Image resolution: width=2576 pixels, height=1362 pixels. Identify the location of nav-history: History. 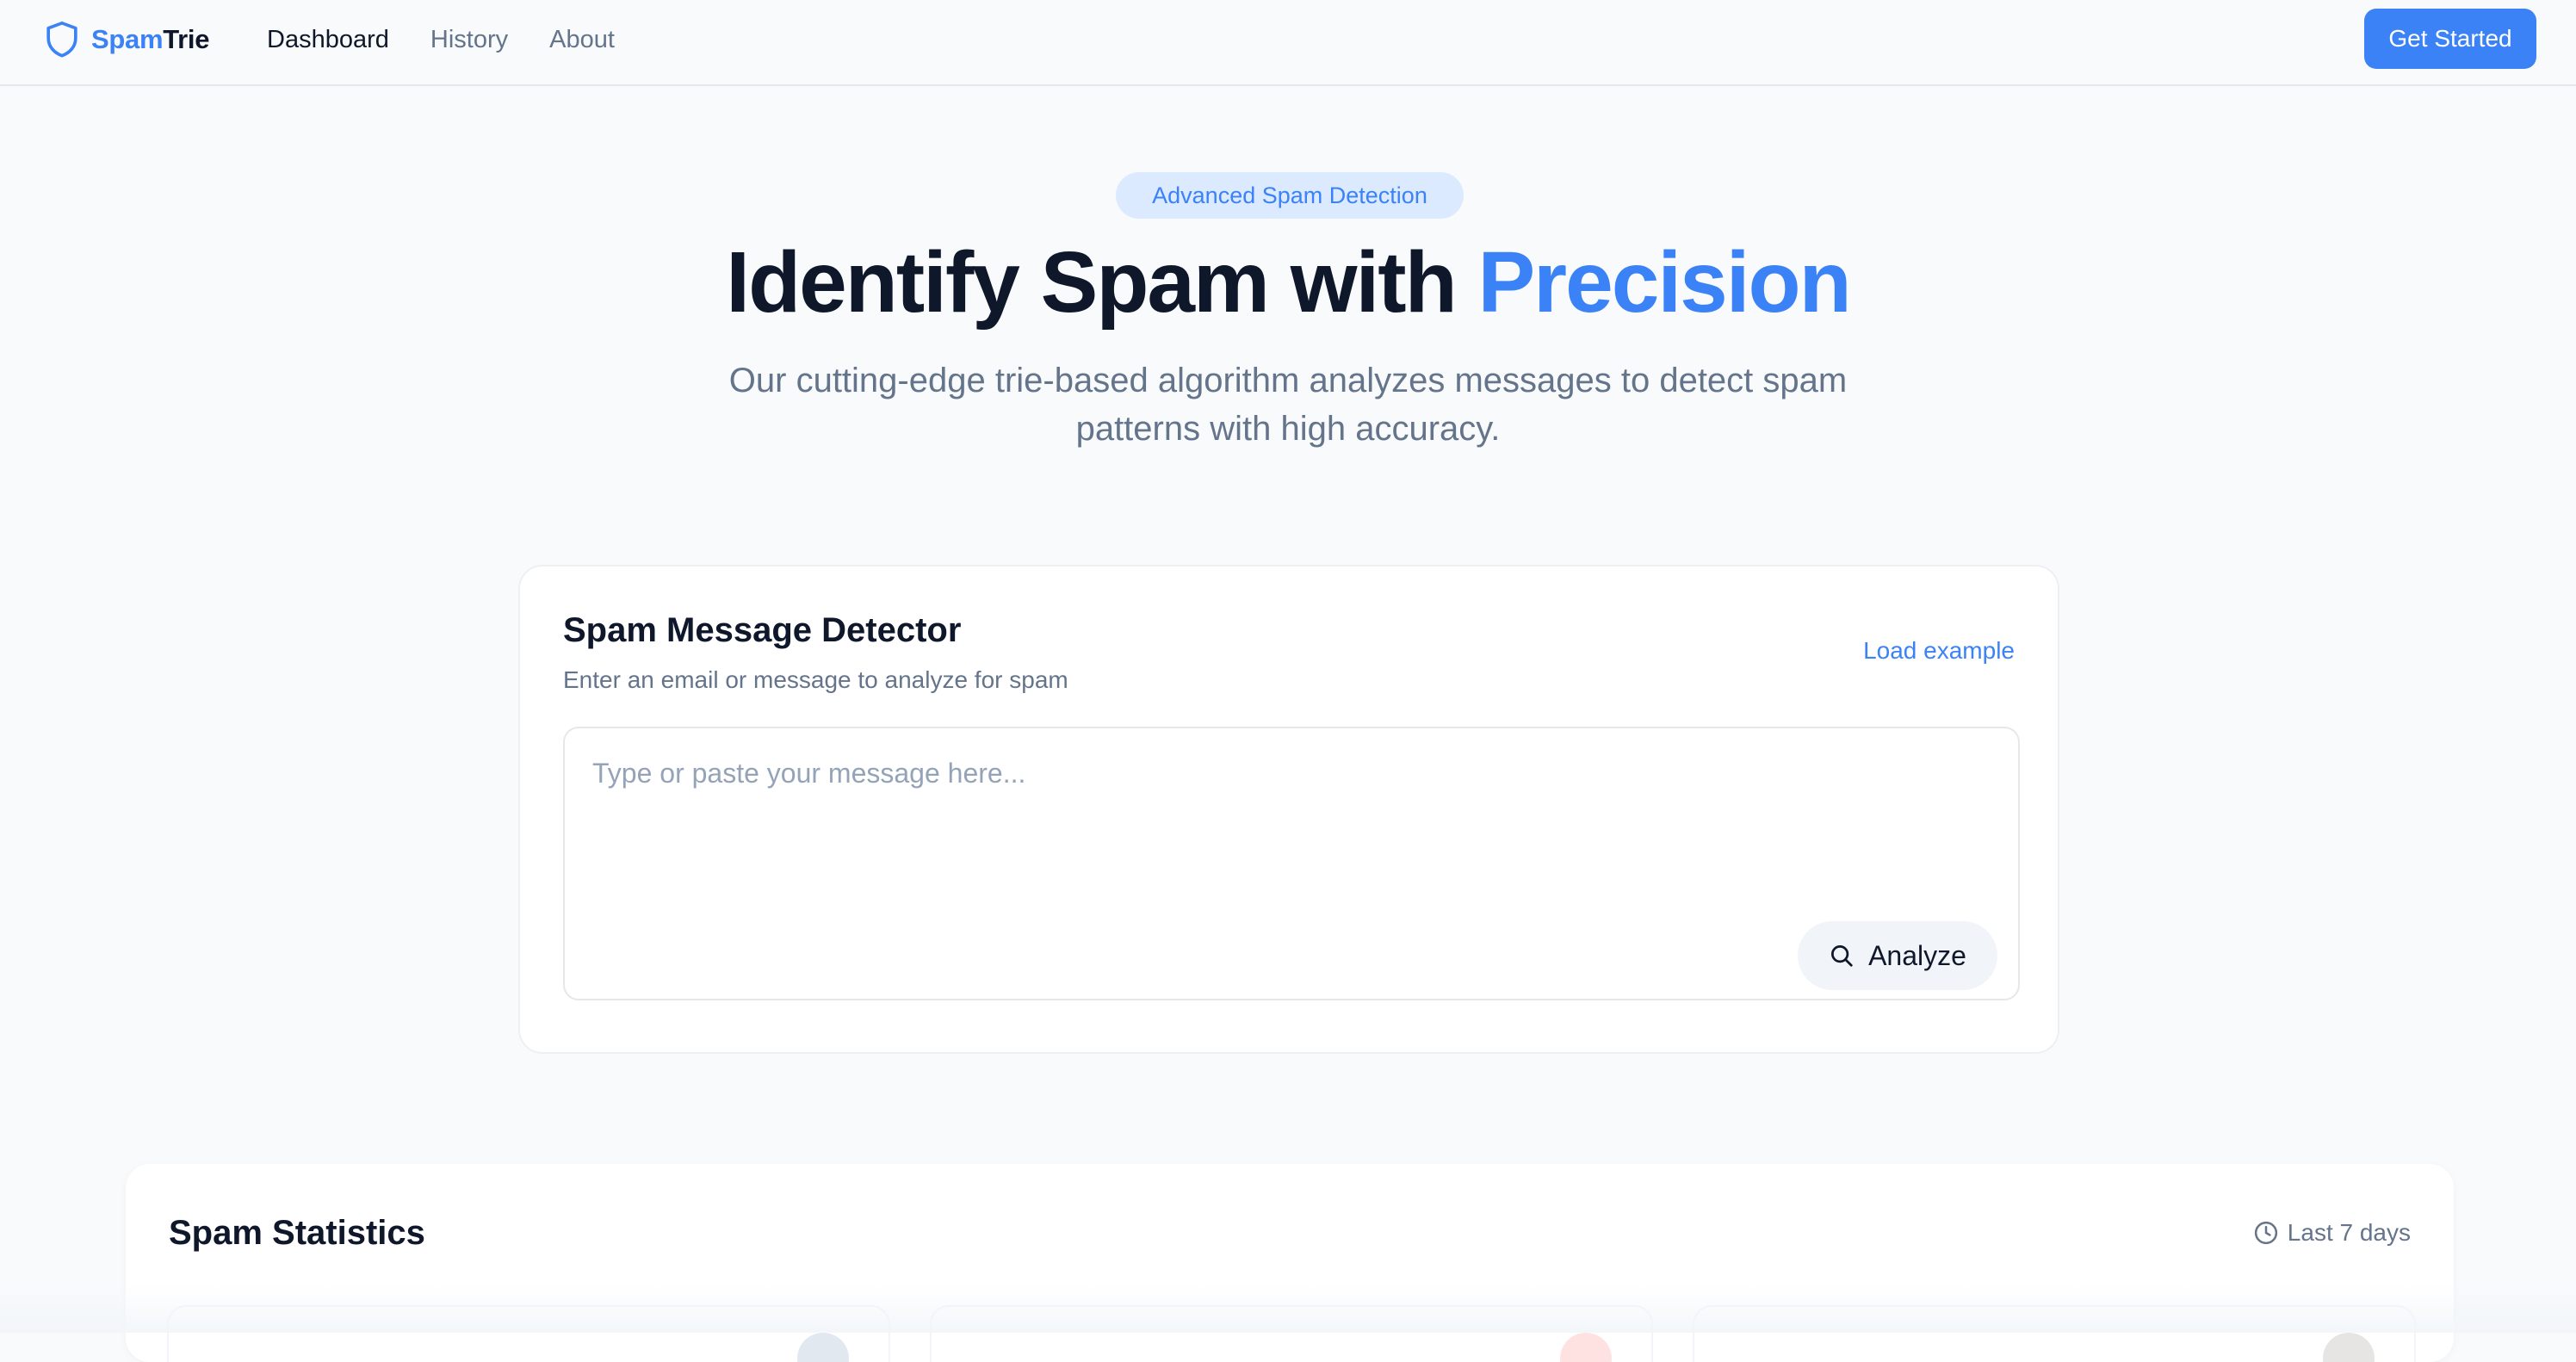
(469, 40).